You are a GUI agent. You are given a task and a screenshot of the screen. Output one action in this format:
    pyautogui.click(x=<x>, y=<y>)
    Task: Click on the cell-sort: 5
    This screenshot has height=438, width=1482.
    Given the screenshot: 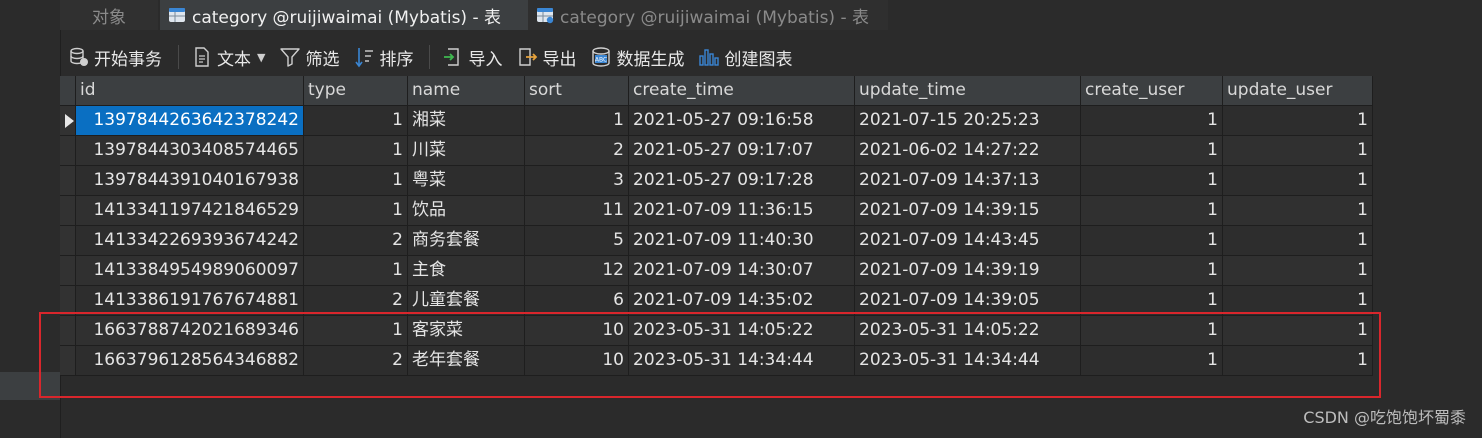 What is the action you would take?
    pyautogui.click(x=577, y=241)
    